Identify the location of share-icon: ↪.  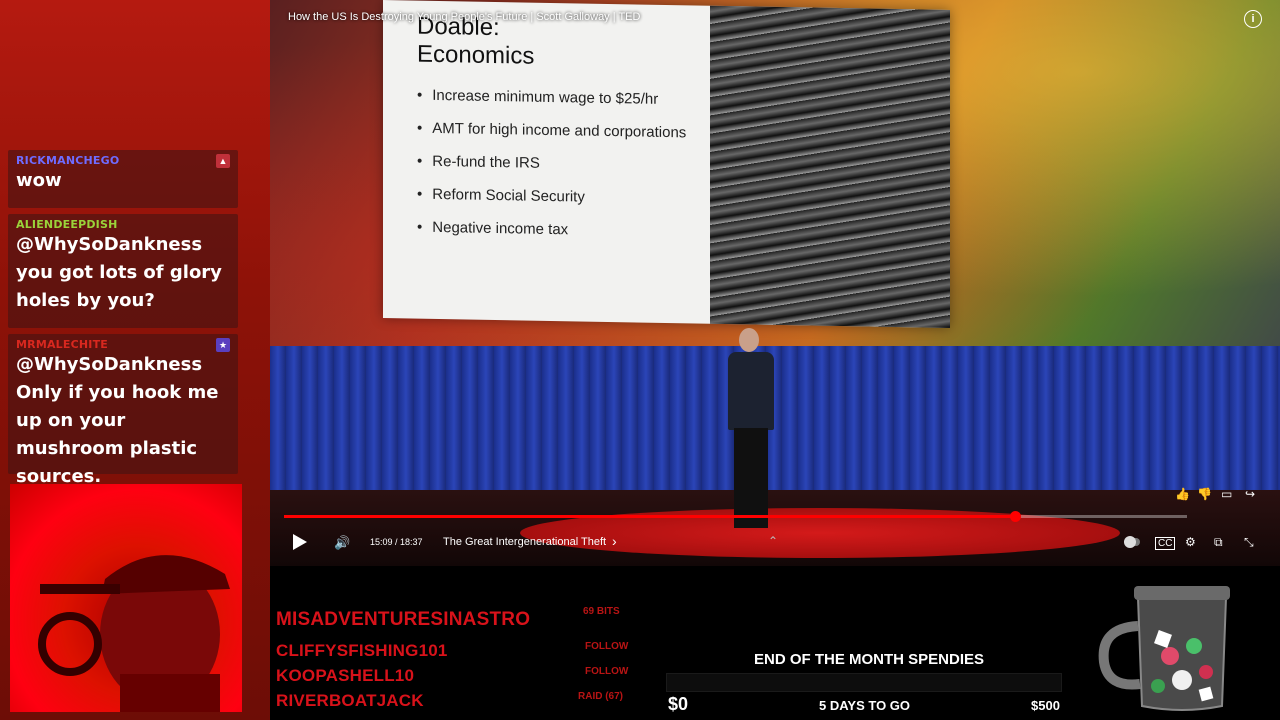
(1250, 494).